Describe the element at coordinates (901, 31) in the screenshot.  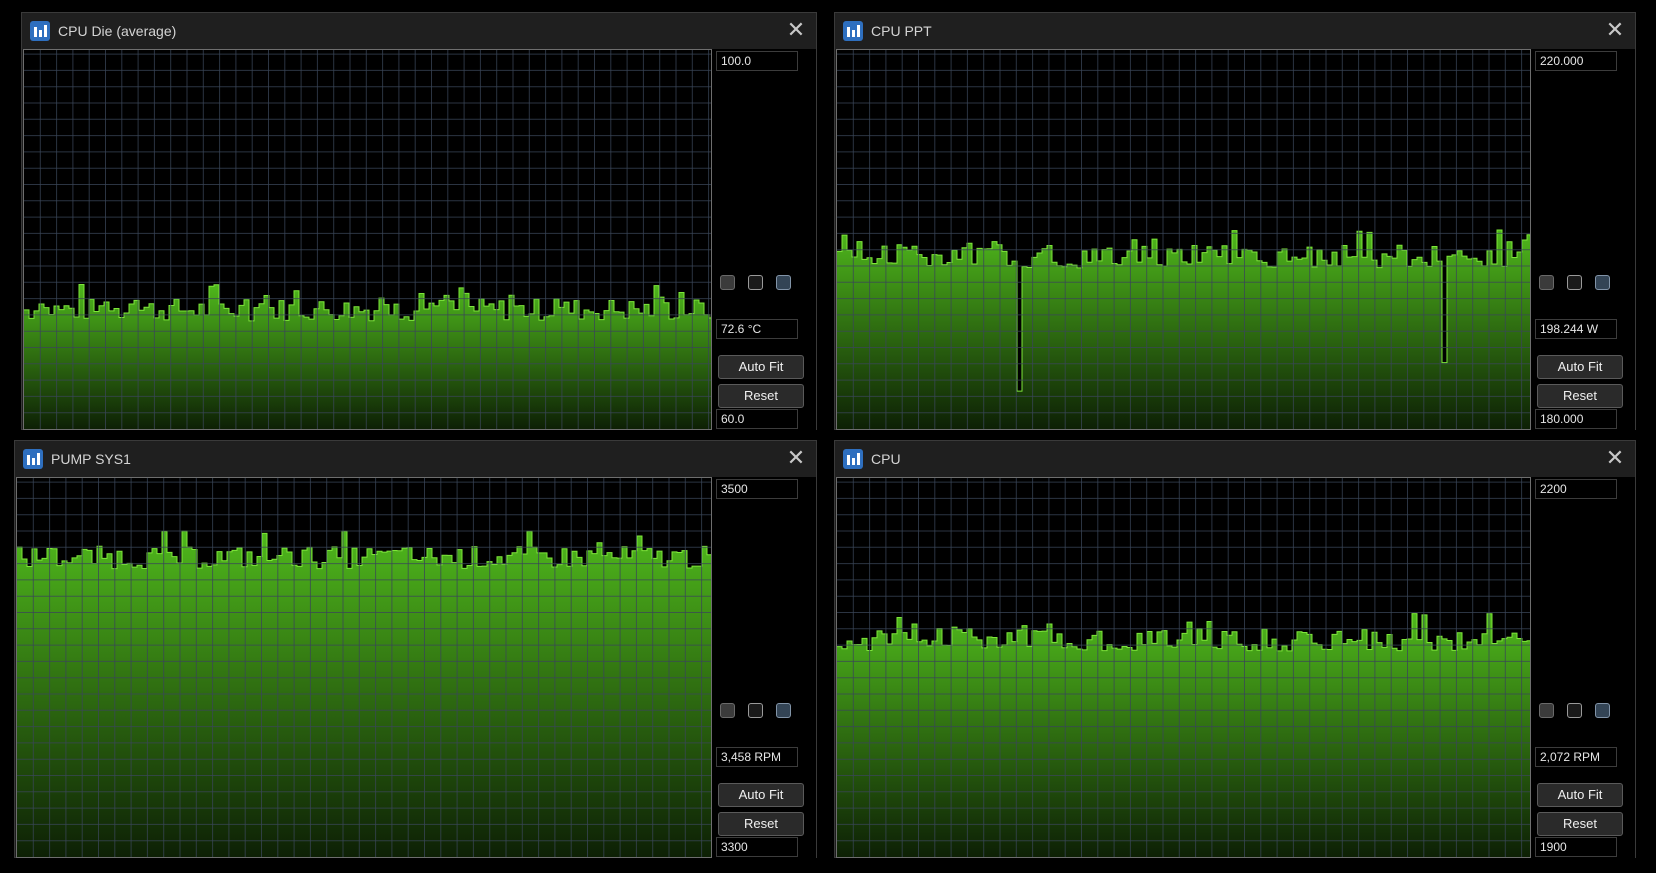
I see `window-title: CPU PPT` at that location.